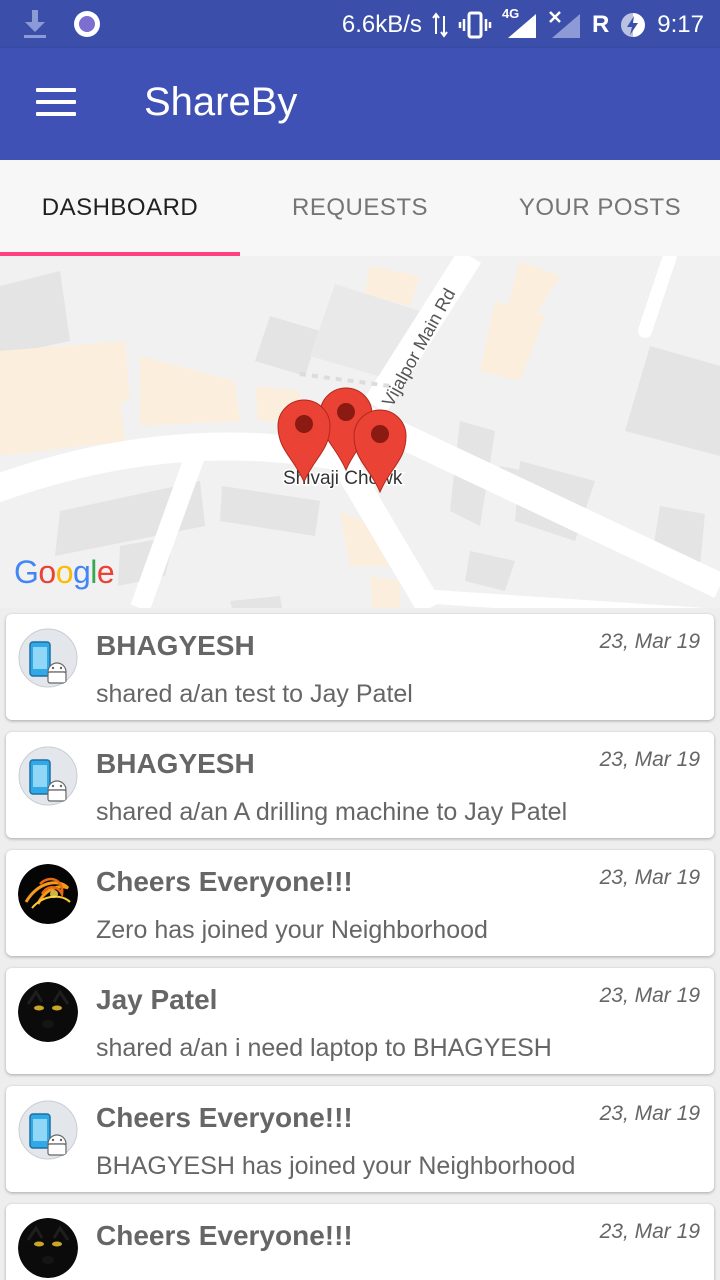 This screenshot has height=1280, width=720. What do you see at coordinates (324, 1048) in the screenshot?
I see `post-message: shared a/an i need laptop to BHAGYESH` at bounding box center [324, 1048].